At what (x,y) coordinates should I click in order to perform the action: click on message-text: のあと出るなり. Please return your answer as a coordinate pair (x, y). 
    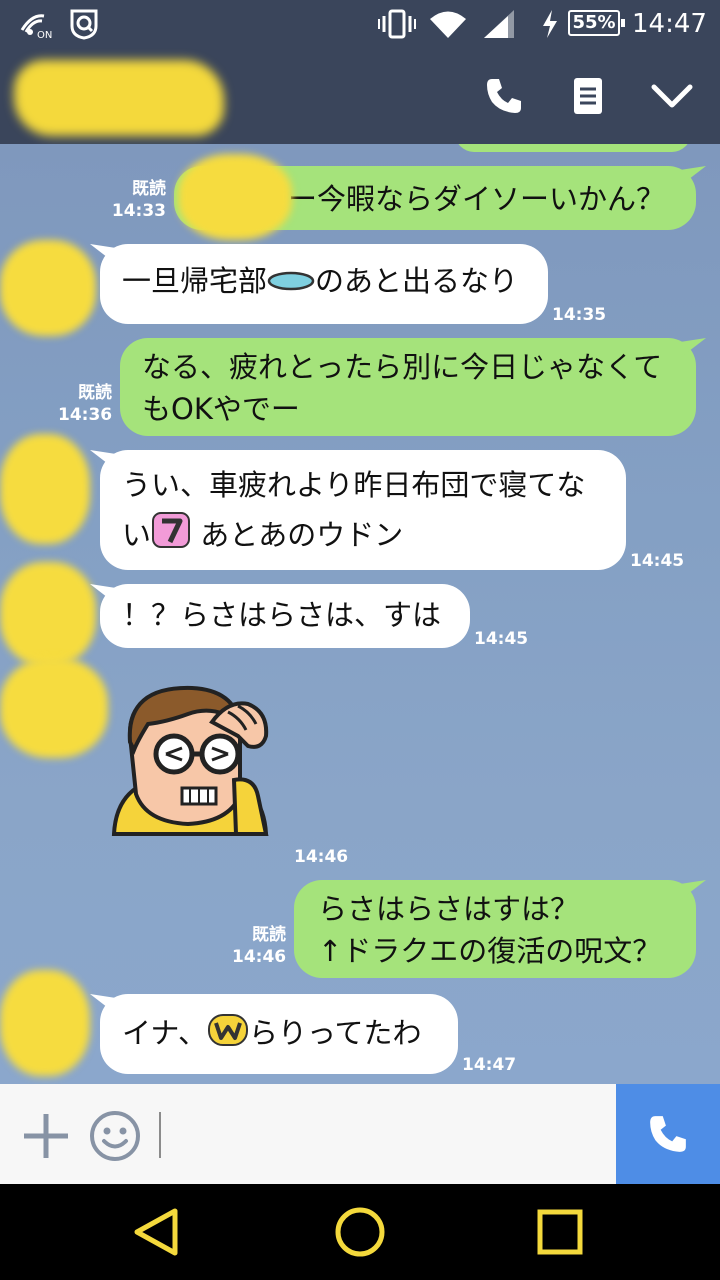
    Looking at the image, I should click on (417, 281).